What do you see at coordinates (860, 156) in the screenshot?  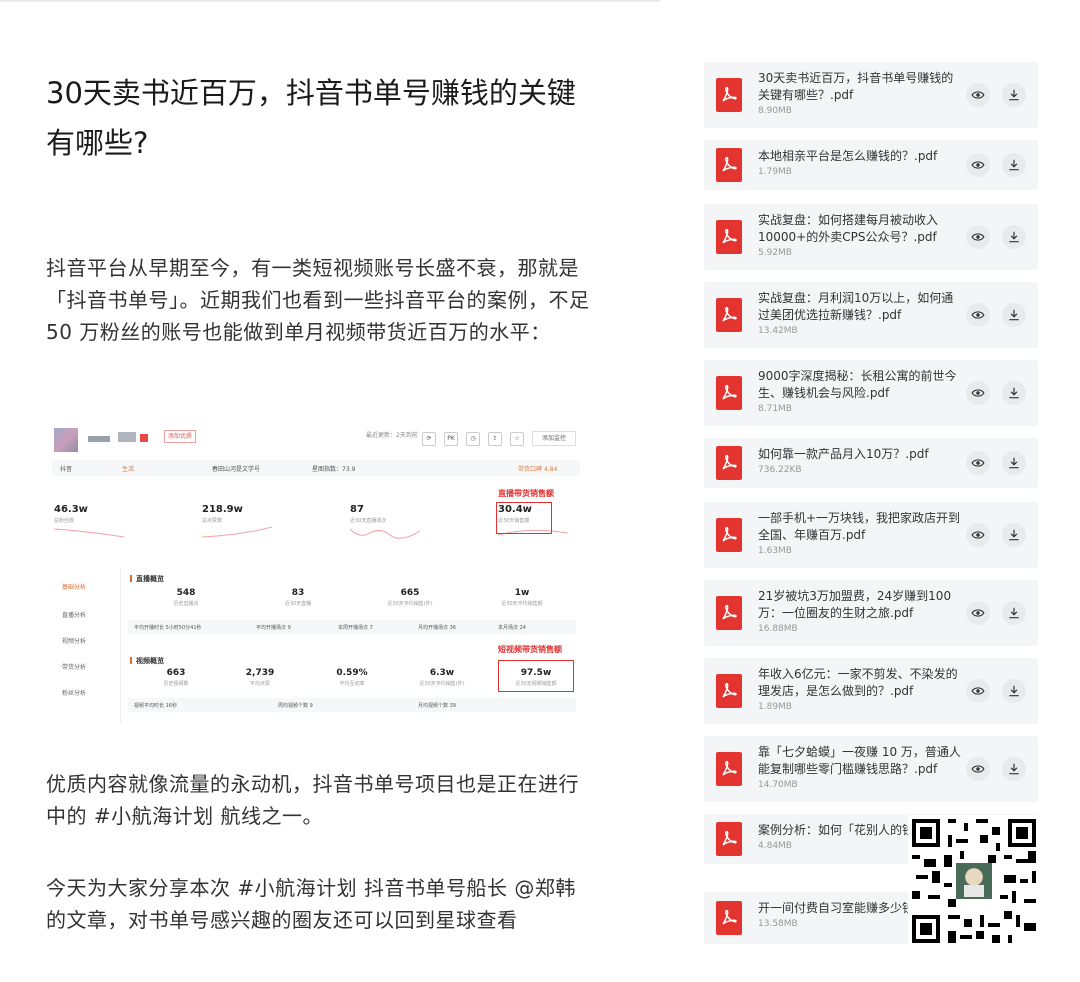 I see `file-name: 本地相亲平台是怎么赚钱的？.pdf` at bounding box center [860, 156].